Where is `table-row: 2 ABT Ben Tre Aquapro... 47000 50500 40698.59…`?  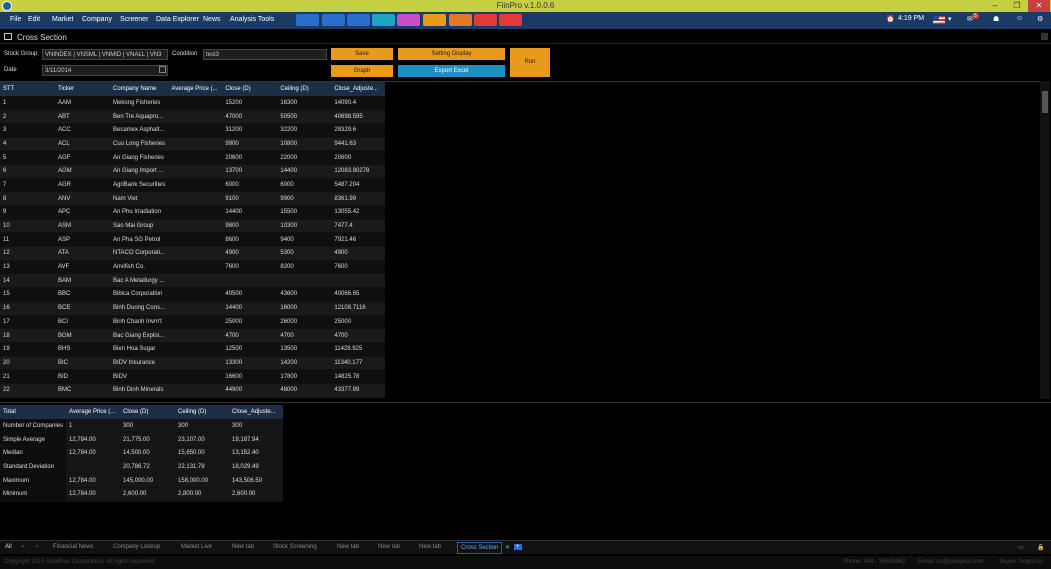 table-row: 2 ABT Ben Tre Aquapro... 47000 50500 40698.59… is located at coordinates (193, 116).